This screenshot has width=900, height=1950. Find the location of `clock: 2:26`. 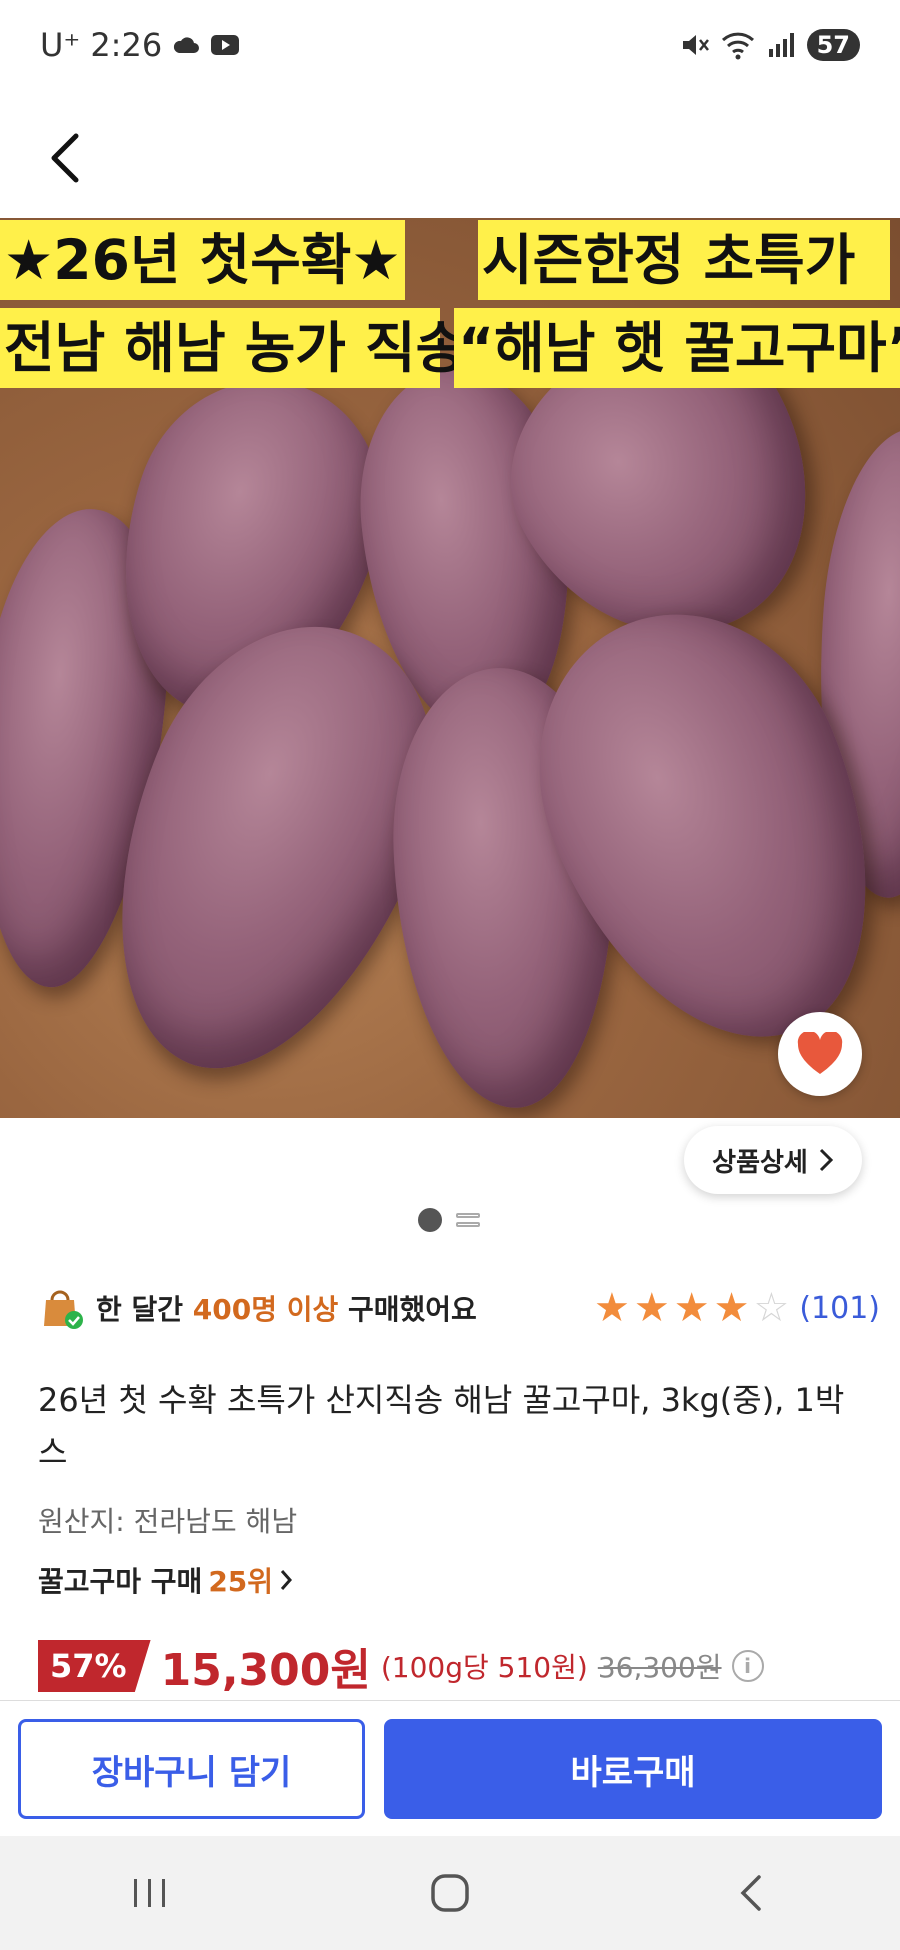

clock: 2:26 is located at coordinates (126, 45).